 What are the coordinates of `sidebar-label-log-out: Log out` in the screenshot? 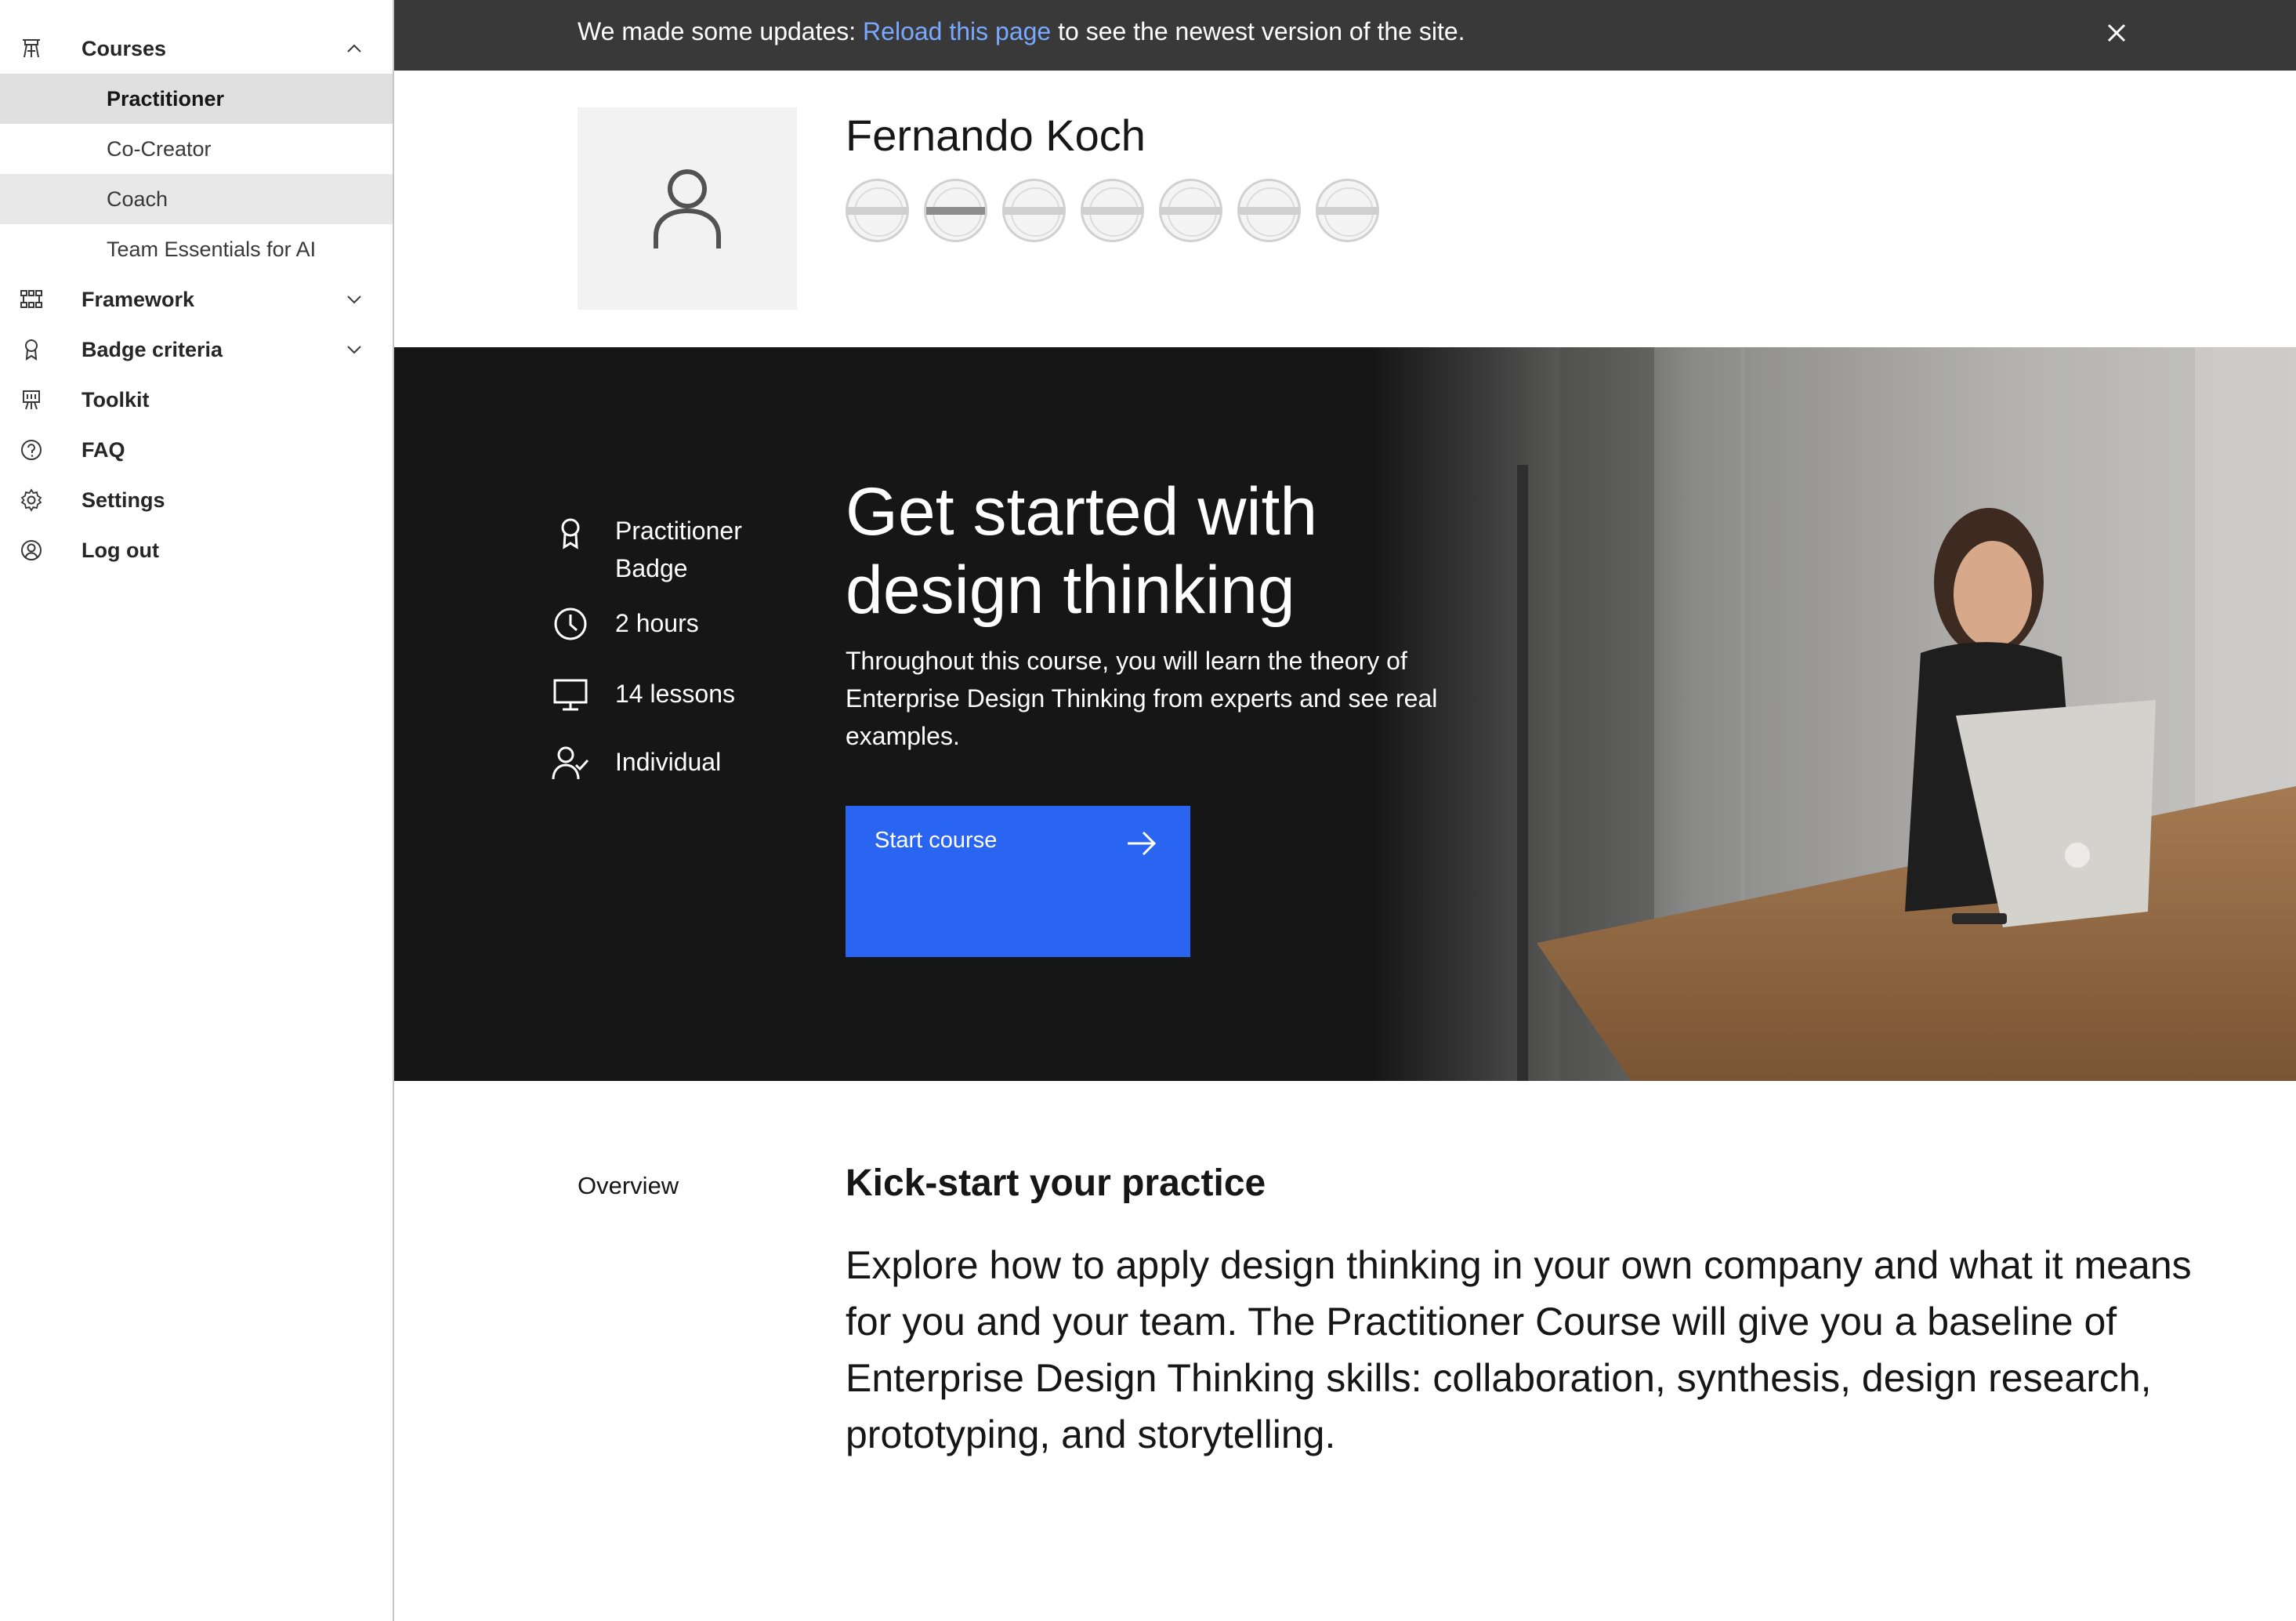 It's located at (120, 550).